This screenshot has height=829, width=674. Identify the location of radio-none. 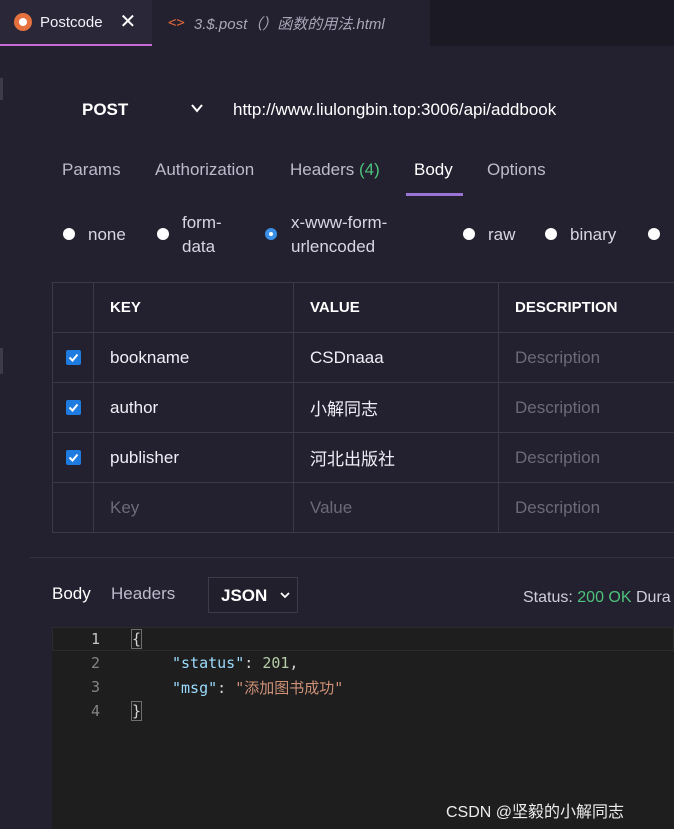
(69, 234).